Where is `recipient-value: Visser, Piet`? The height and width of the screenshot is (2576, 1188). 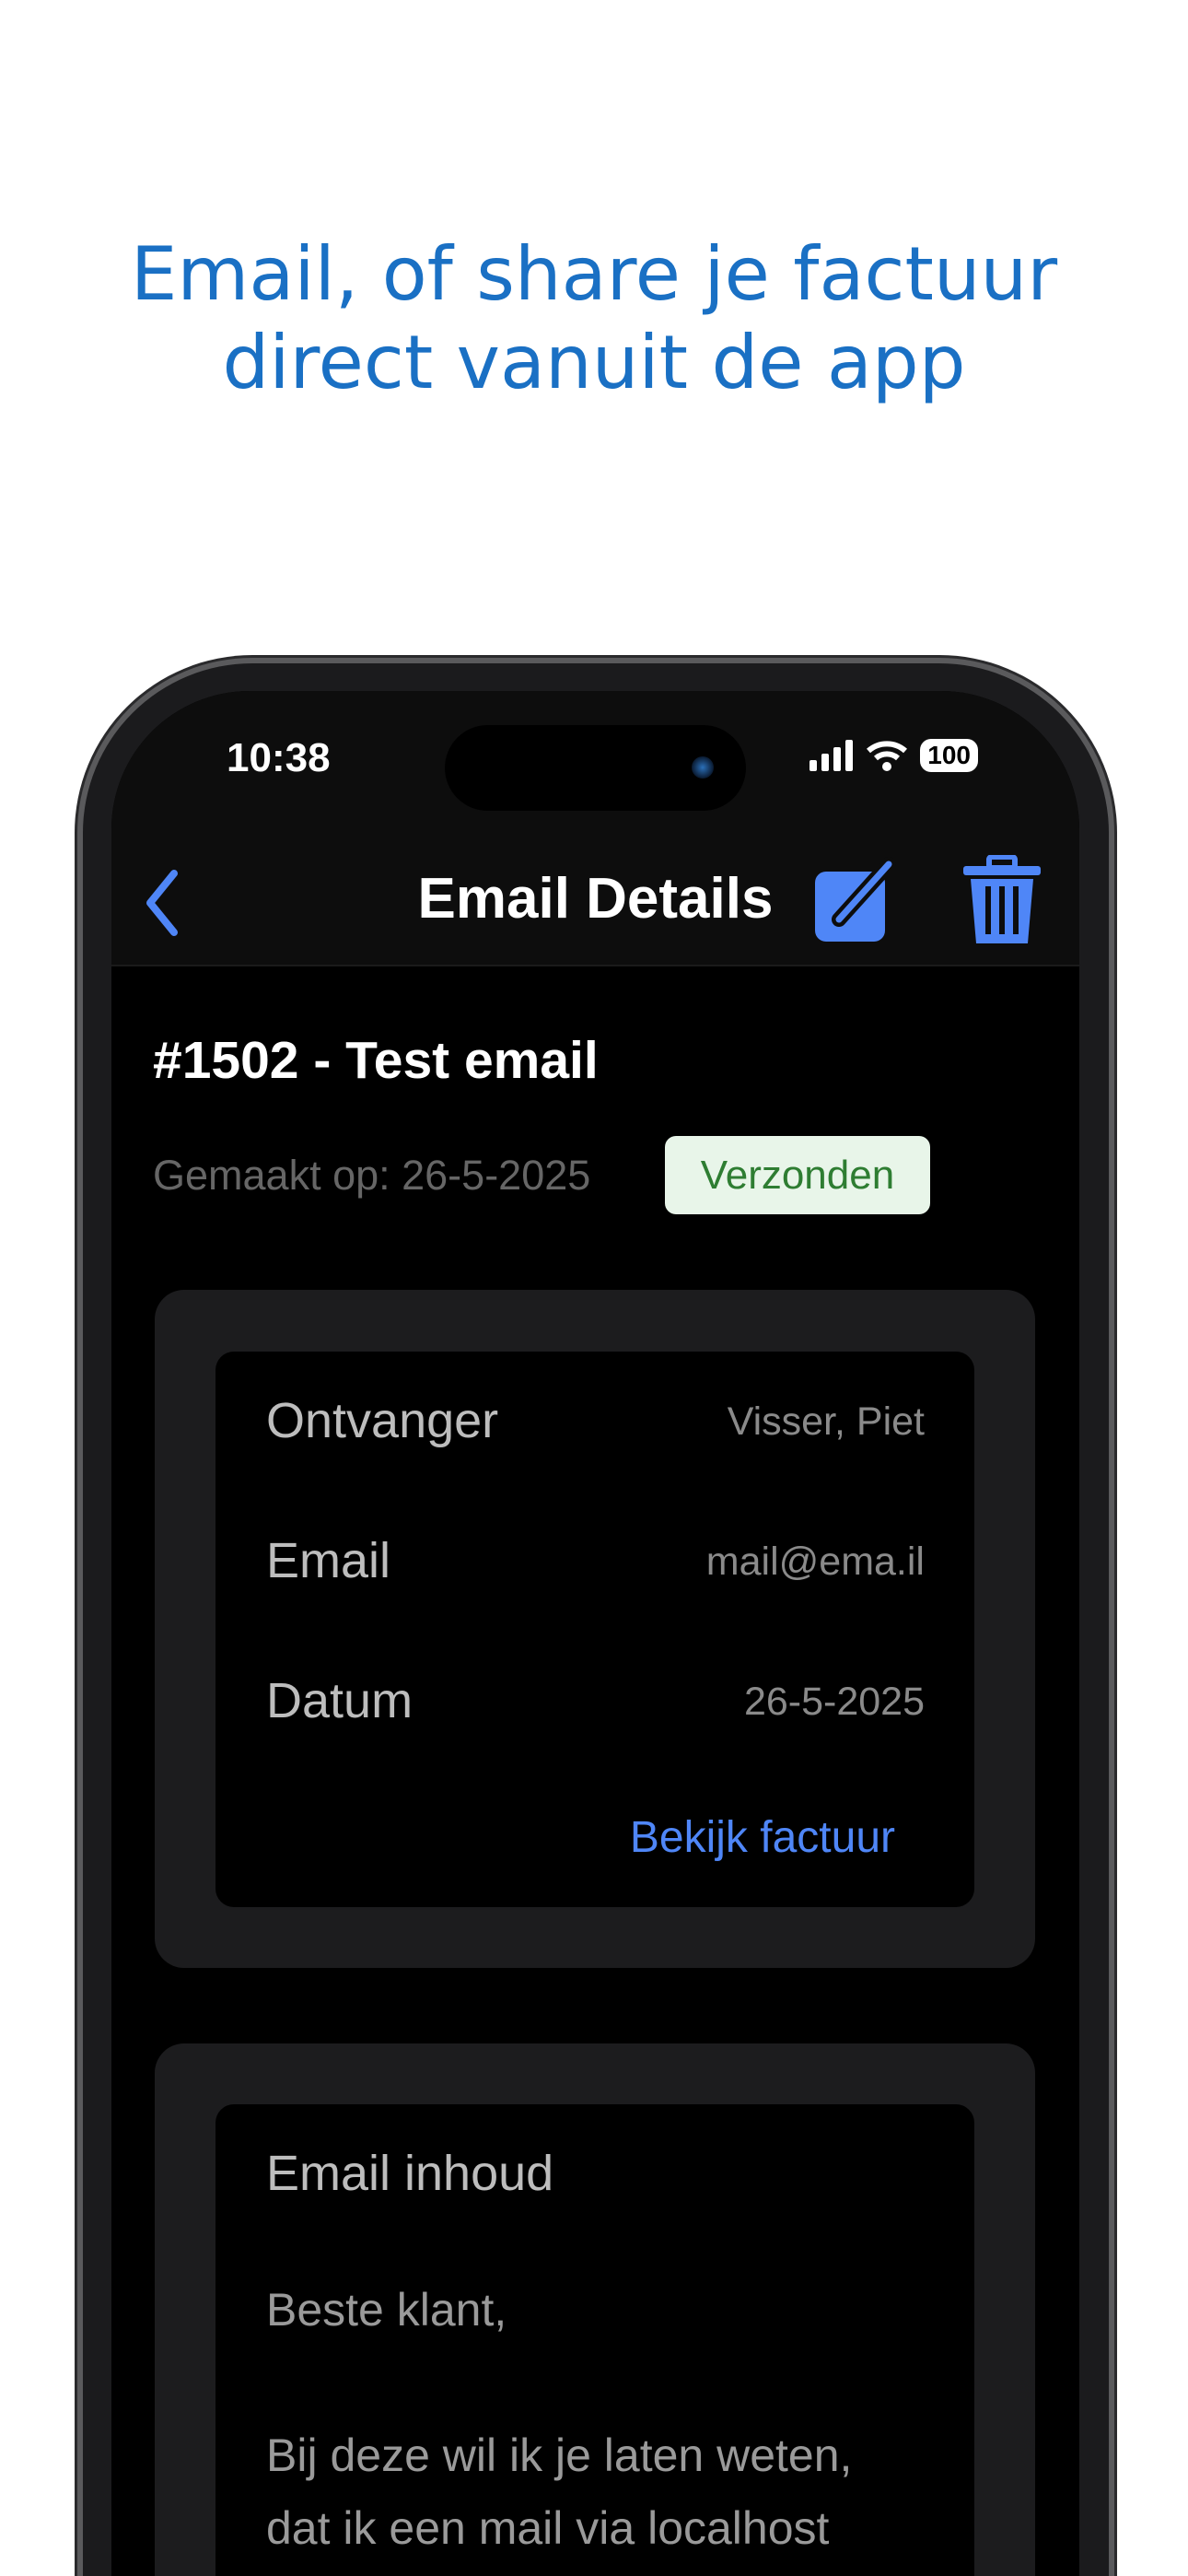 recipient-value: Visser, Piet is located at coordinates (826, 1421).